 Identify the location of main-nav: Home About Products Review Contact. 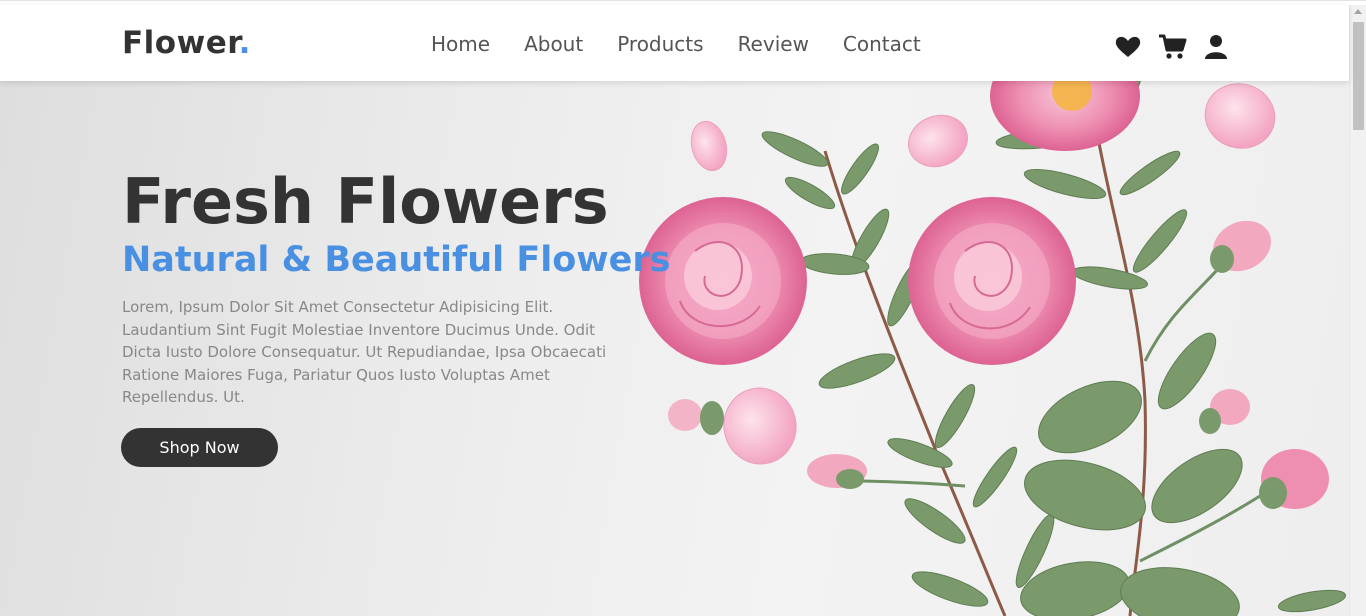
(693, 44).